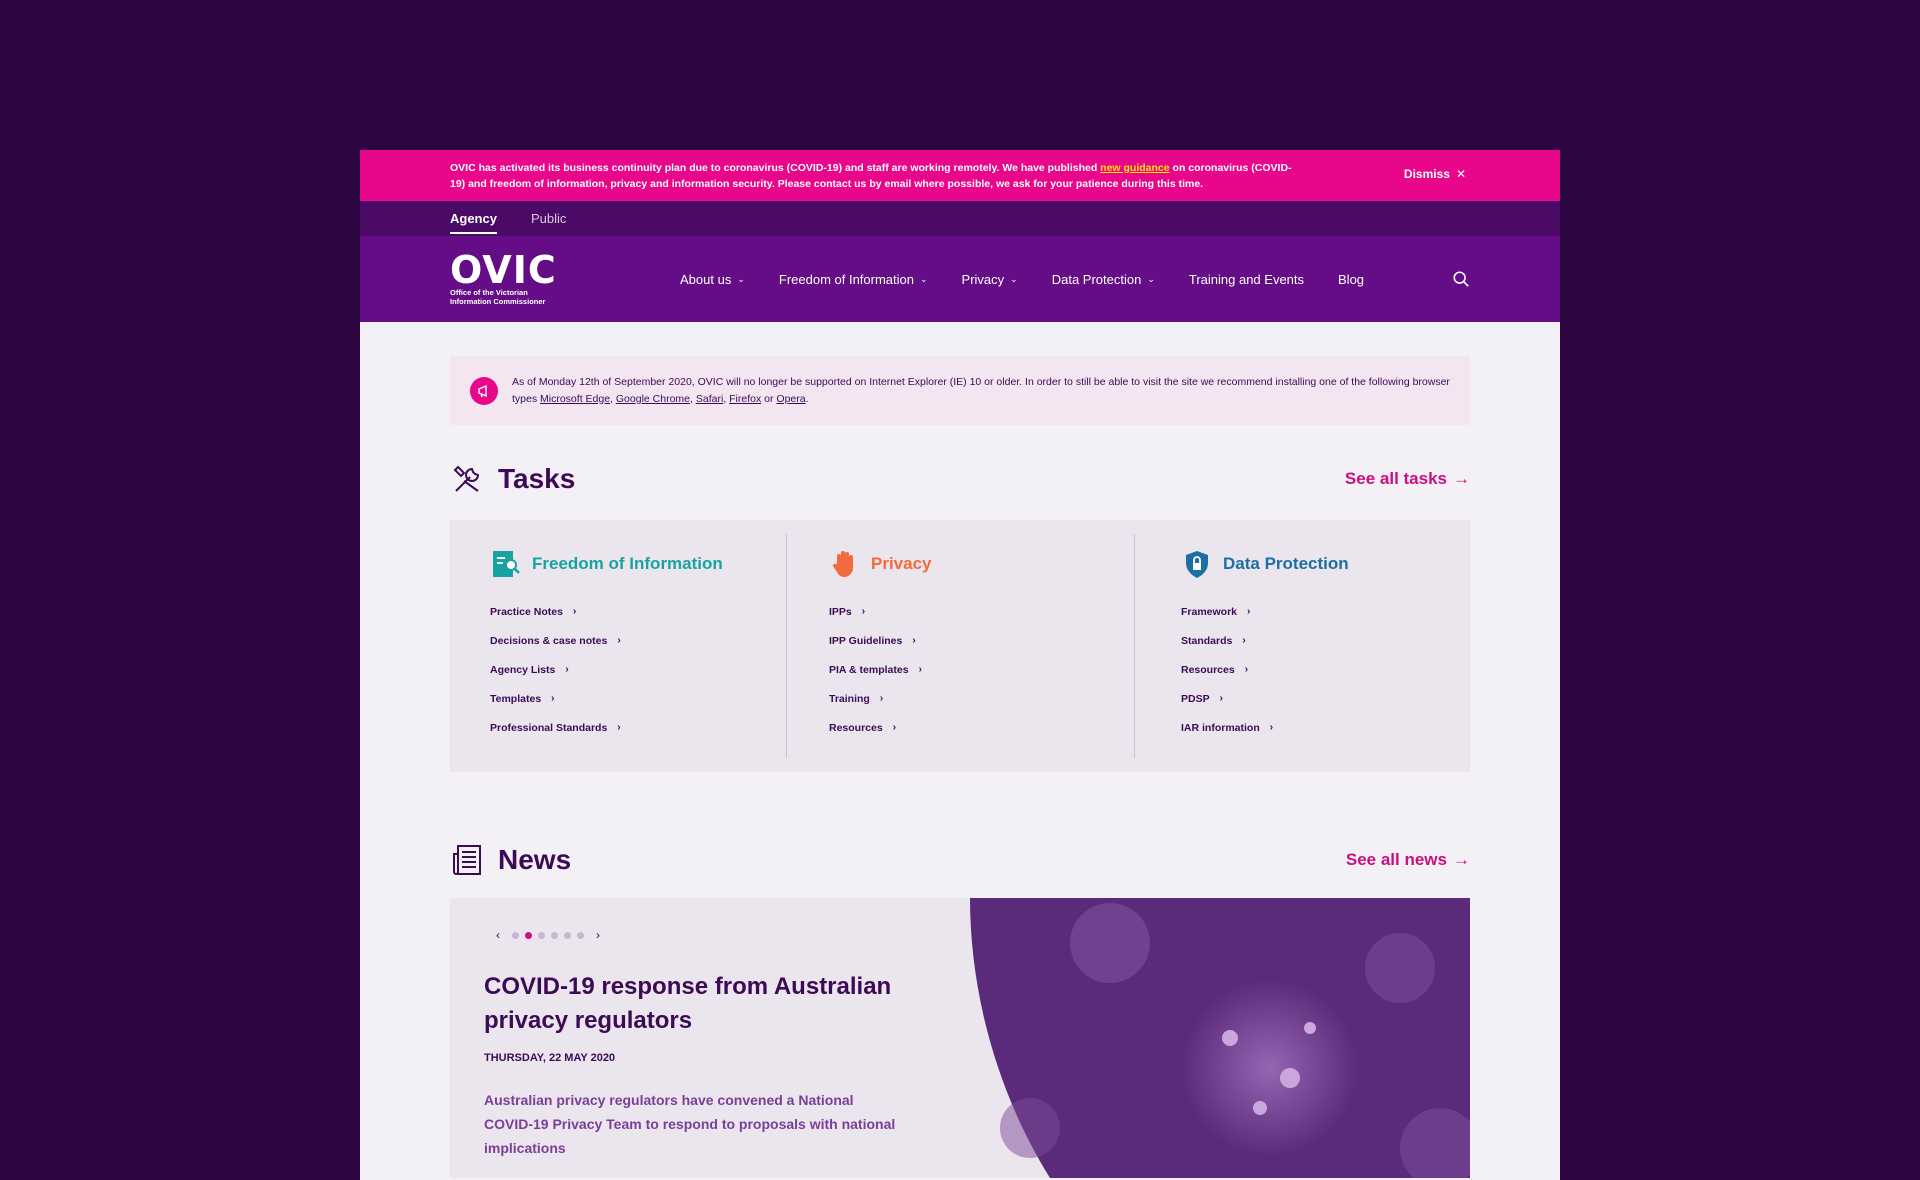  What do you see at coordinates (1325, 698) in the screenshot?
I see `task-link-pdsp: PDSP ›` at bounding box center [1325, 698].